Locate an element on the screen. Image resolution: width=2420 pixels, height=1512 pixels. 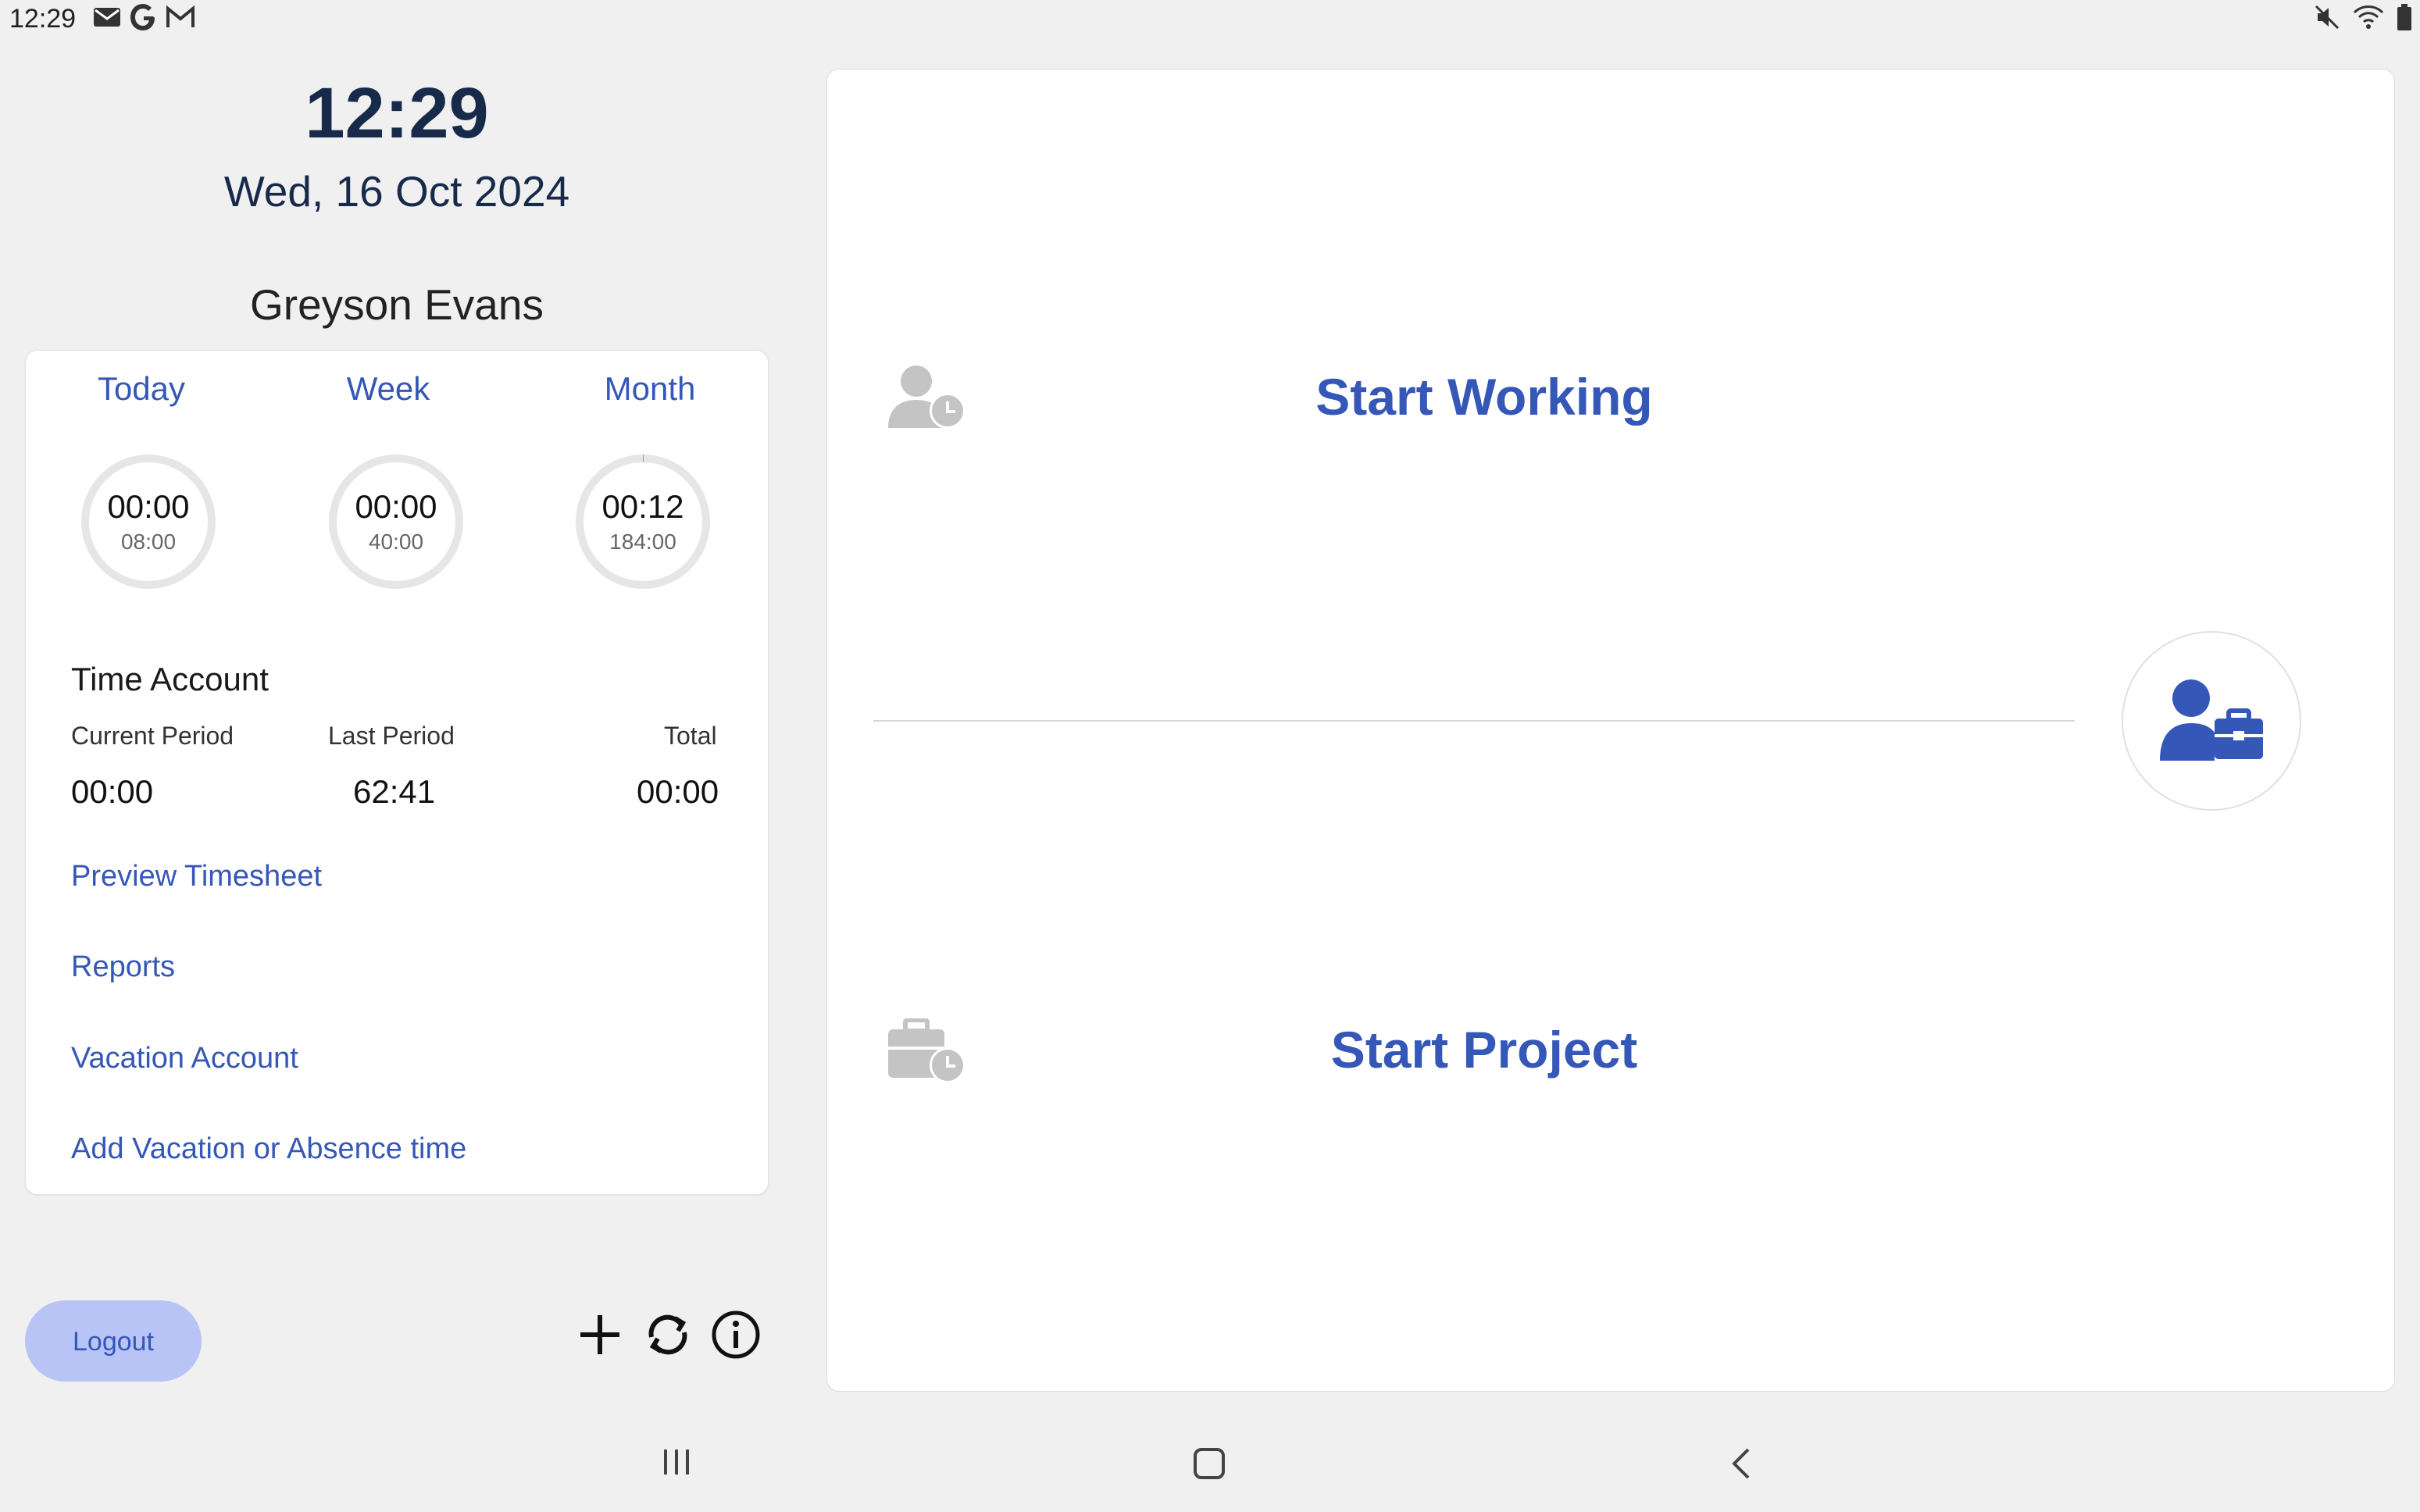
logout-button: Logout is located at coordinates (113, 1341).